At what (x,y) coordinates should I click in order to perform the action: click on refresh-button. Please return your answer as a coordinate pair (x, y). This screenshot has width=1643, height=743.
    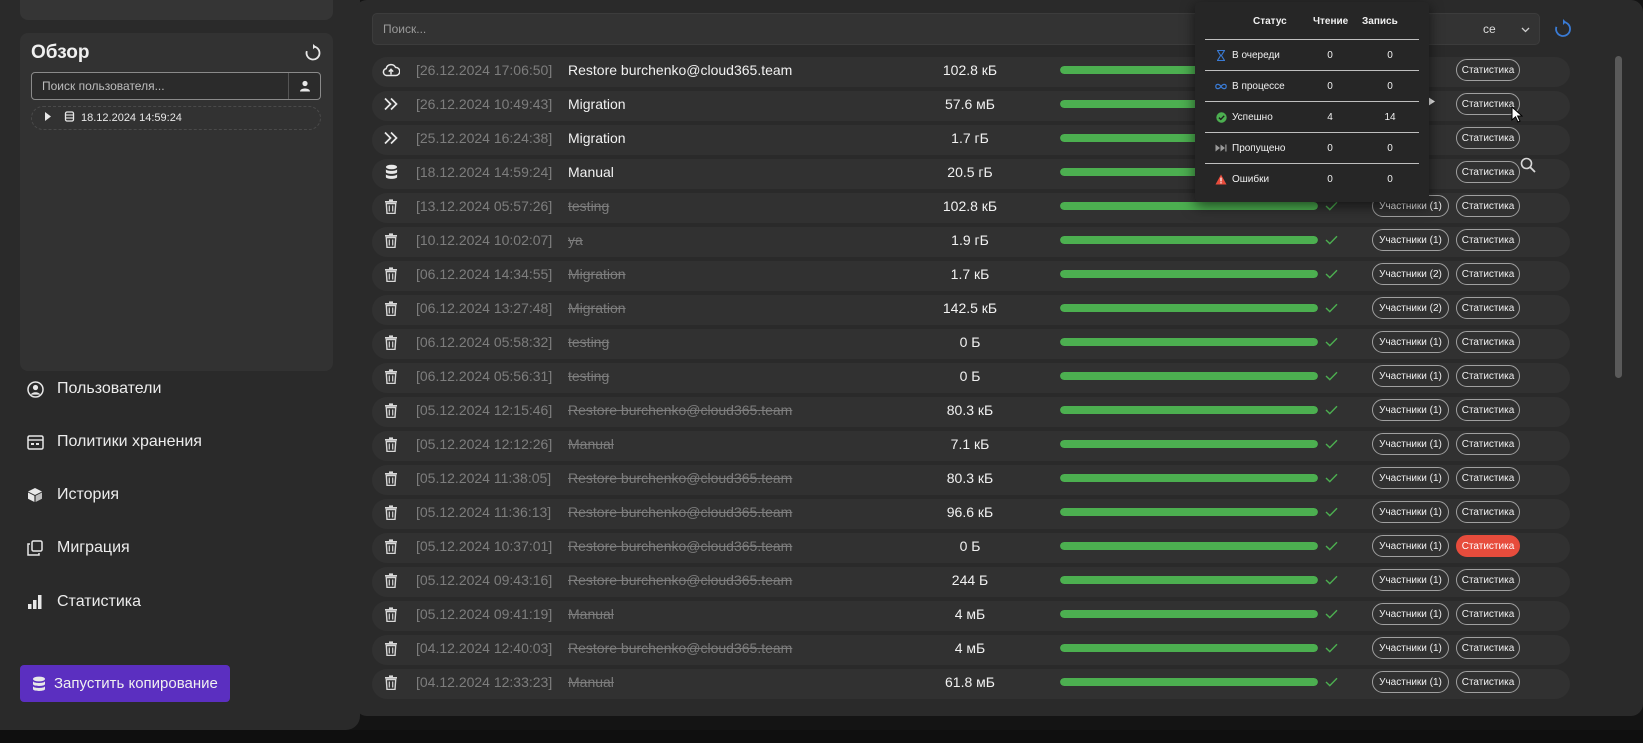
    Looking at the image, I should click on (313, 53).